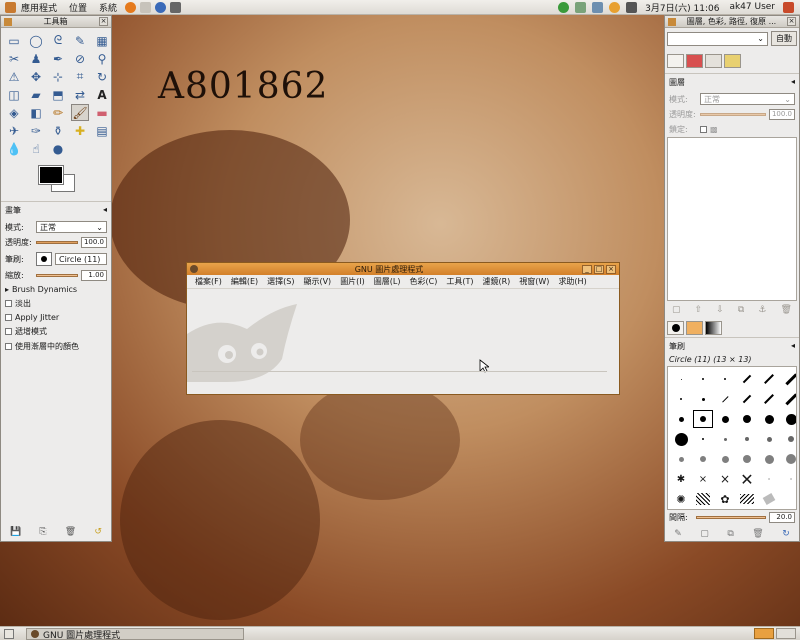 This screenshot has width=800, height=640. Describe the element at coordinates (496, 281) in the screenshot. I see `menu-filters: 濾鏡(R)` at that location.